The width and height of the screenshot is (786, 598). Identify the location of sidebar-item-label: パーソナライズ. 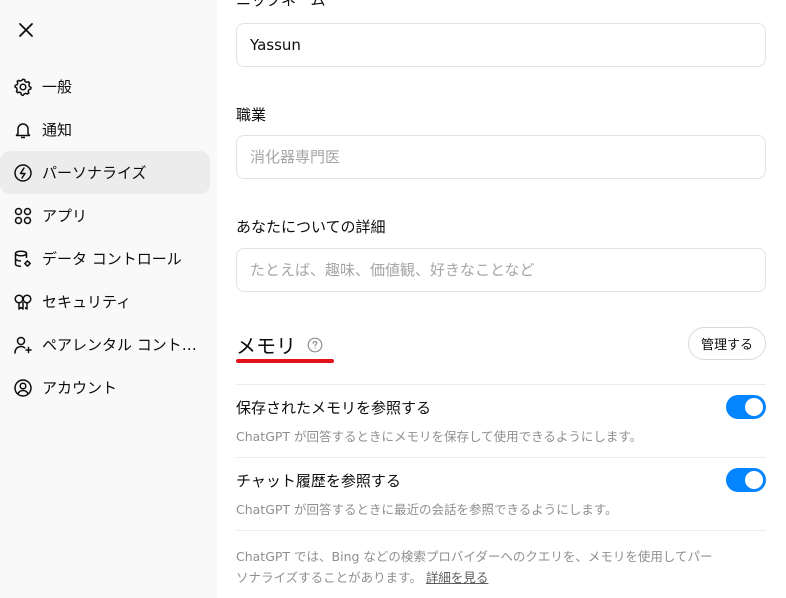
(94, 173).